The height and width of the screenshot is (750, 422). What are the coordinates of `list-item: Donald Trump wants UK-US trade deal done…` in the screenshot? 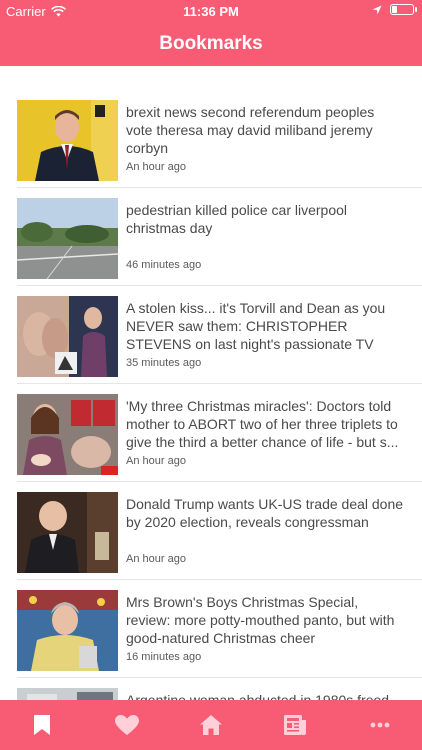 It's located at (211, 531).